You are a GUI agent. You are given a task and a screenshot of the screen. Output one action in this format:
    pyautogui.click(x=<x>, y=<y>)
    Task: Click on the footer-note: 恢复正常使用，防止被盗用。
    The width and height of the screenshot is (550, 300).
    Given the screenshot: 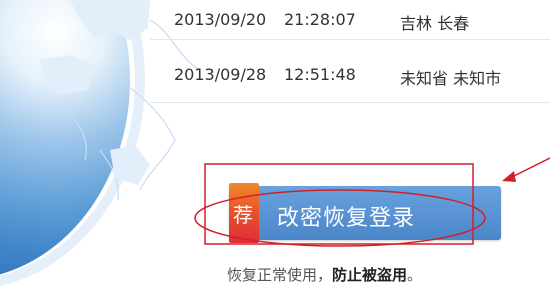 What is the action you would take?
    pyautogui.click(x=324, y=274)
    